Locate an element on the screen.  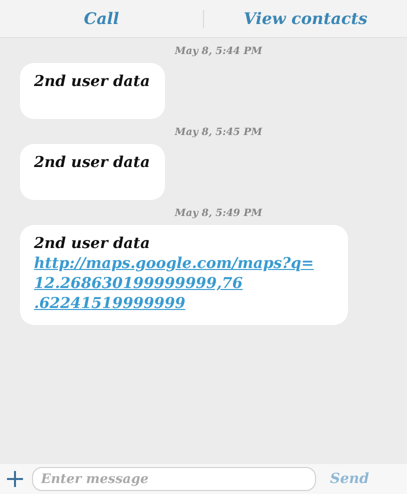
header-action-button: View contacts is located at coordinates (305, 18).